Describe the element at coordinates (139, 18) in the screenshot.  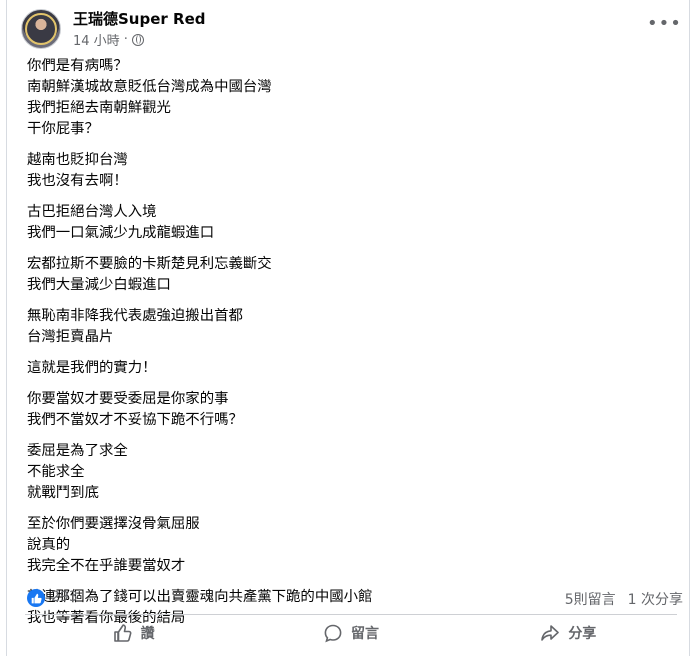
I see `author-name: 王瑞德Super Red` at that location.